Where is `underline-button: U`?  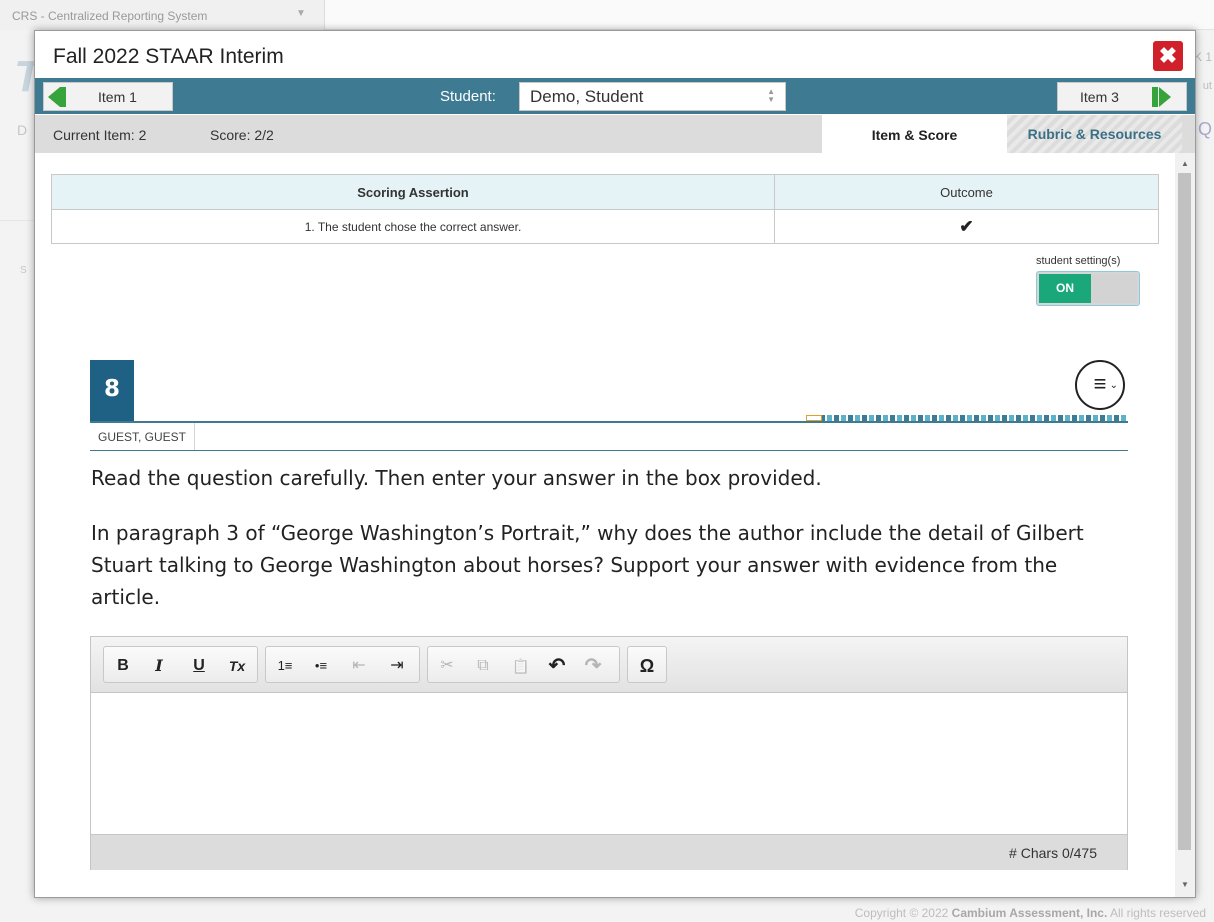
underline-button: U is located at coordinates (199, 666).